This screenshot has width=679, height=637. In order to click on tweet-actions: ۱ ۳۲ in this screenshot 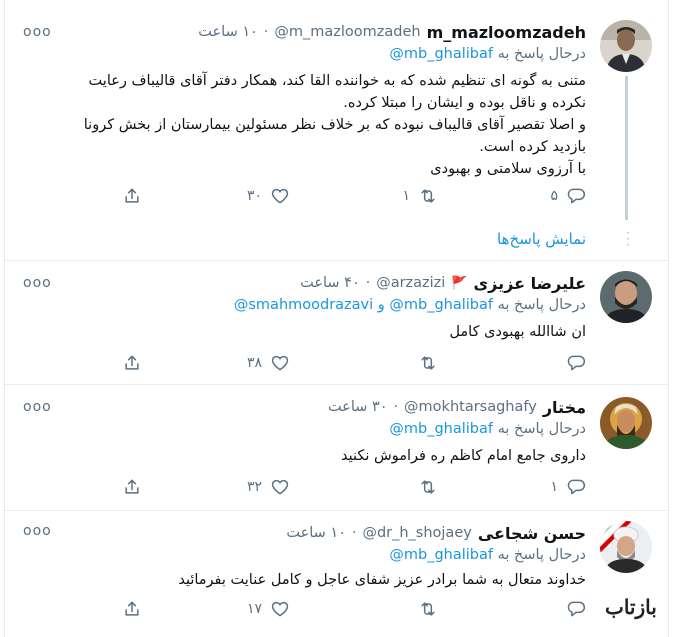, I will do `click(305, 489)`.